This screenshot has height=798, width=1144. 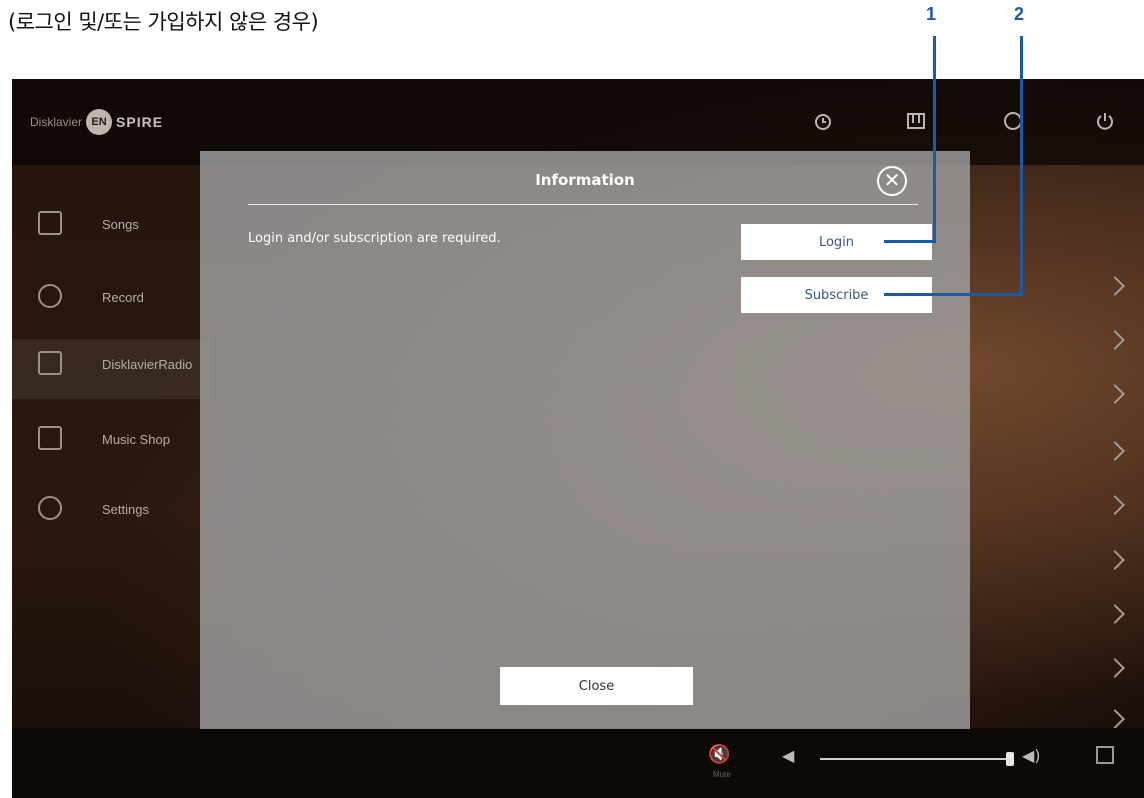 I want to click on cart-icon, so click(x=50, y=438).